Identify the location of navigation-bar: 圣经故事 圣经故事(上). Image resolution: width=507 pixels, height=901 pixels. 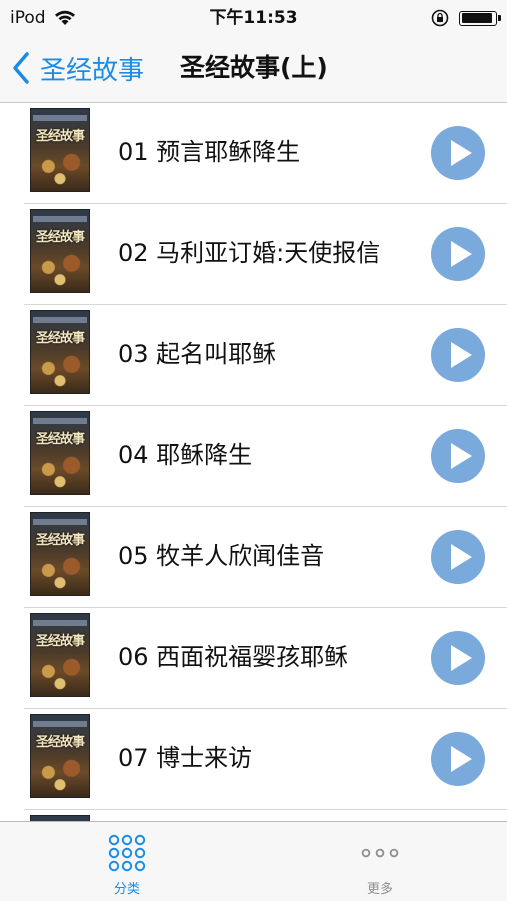
(253, 69).